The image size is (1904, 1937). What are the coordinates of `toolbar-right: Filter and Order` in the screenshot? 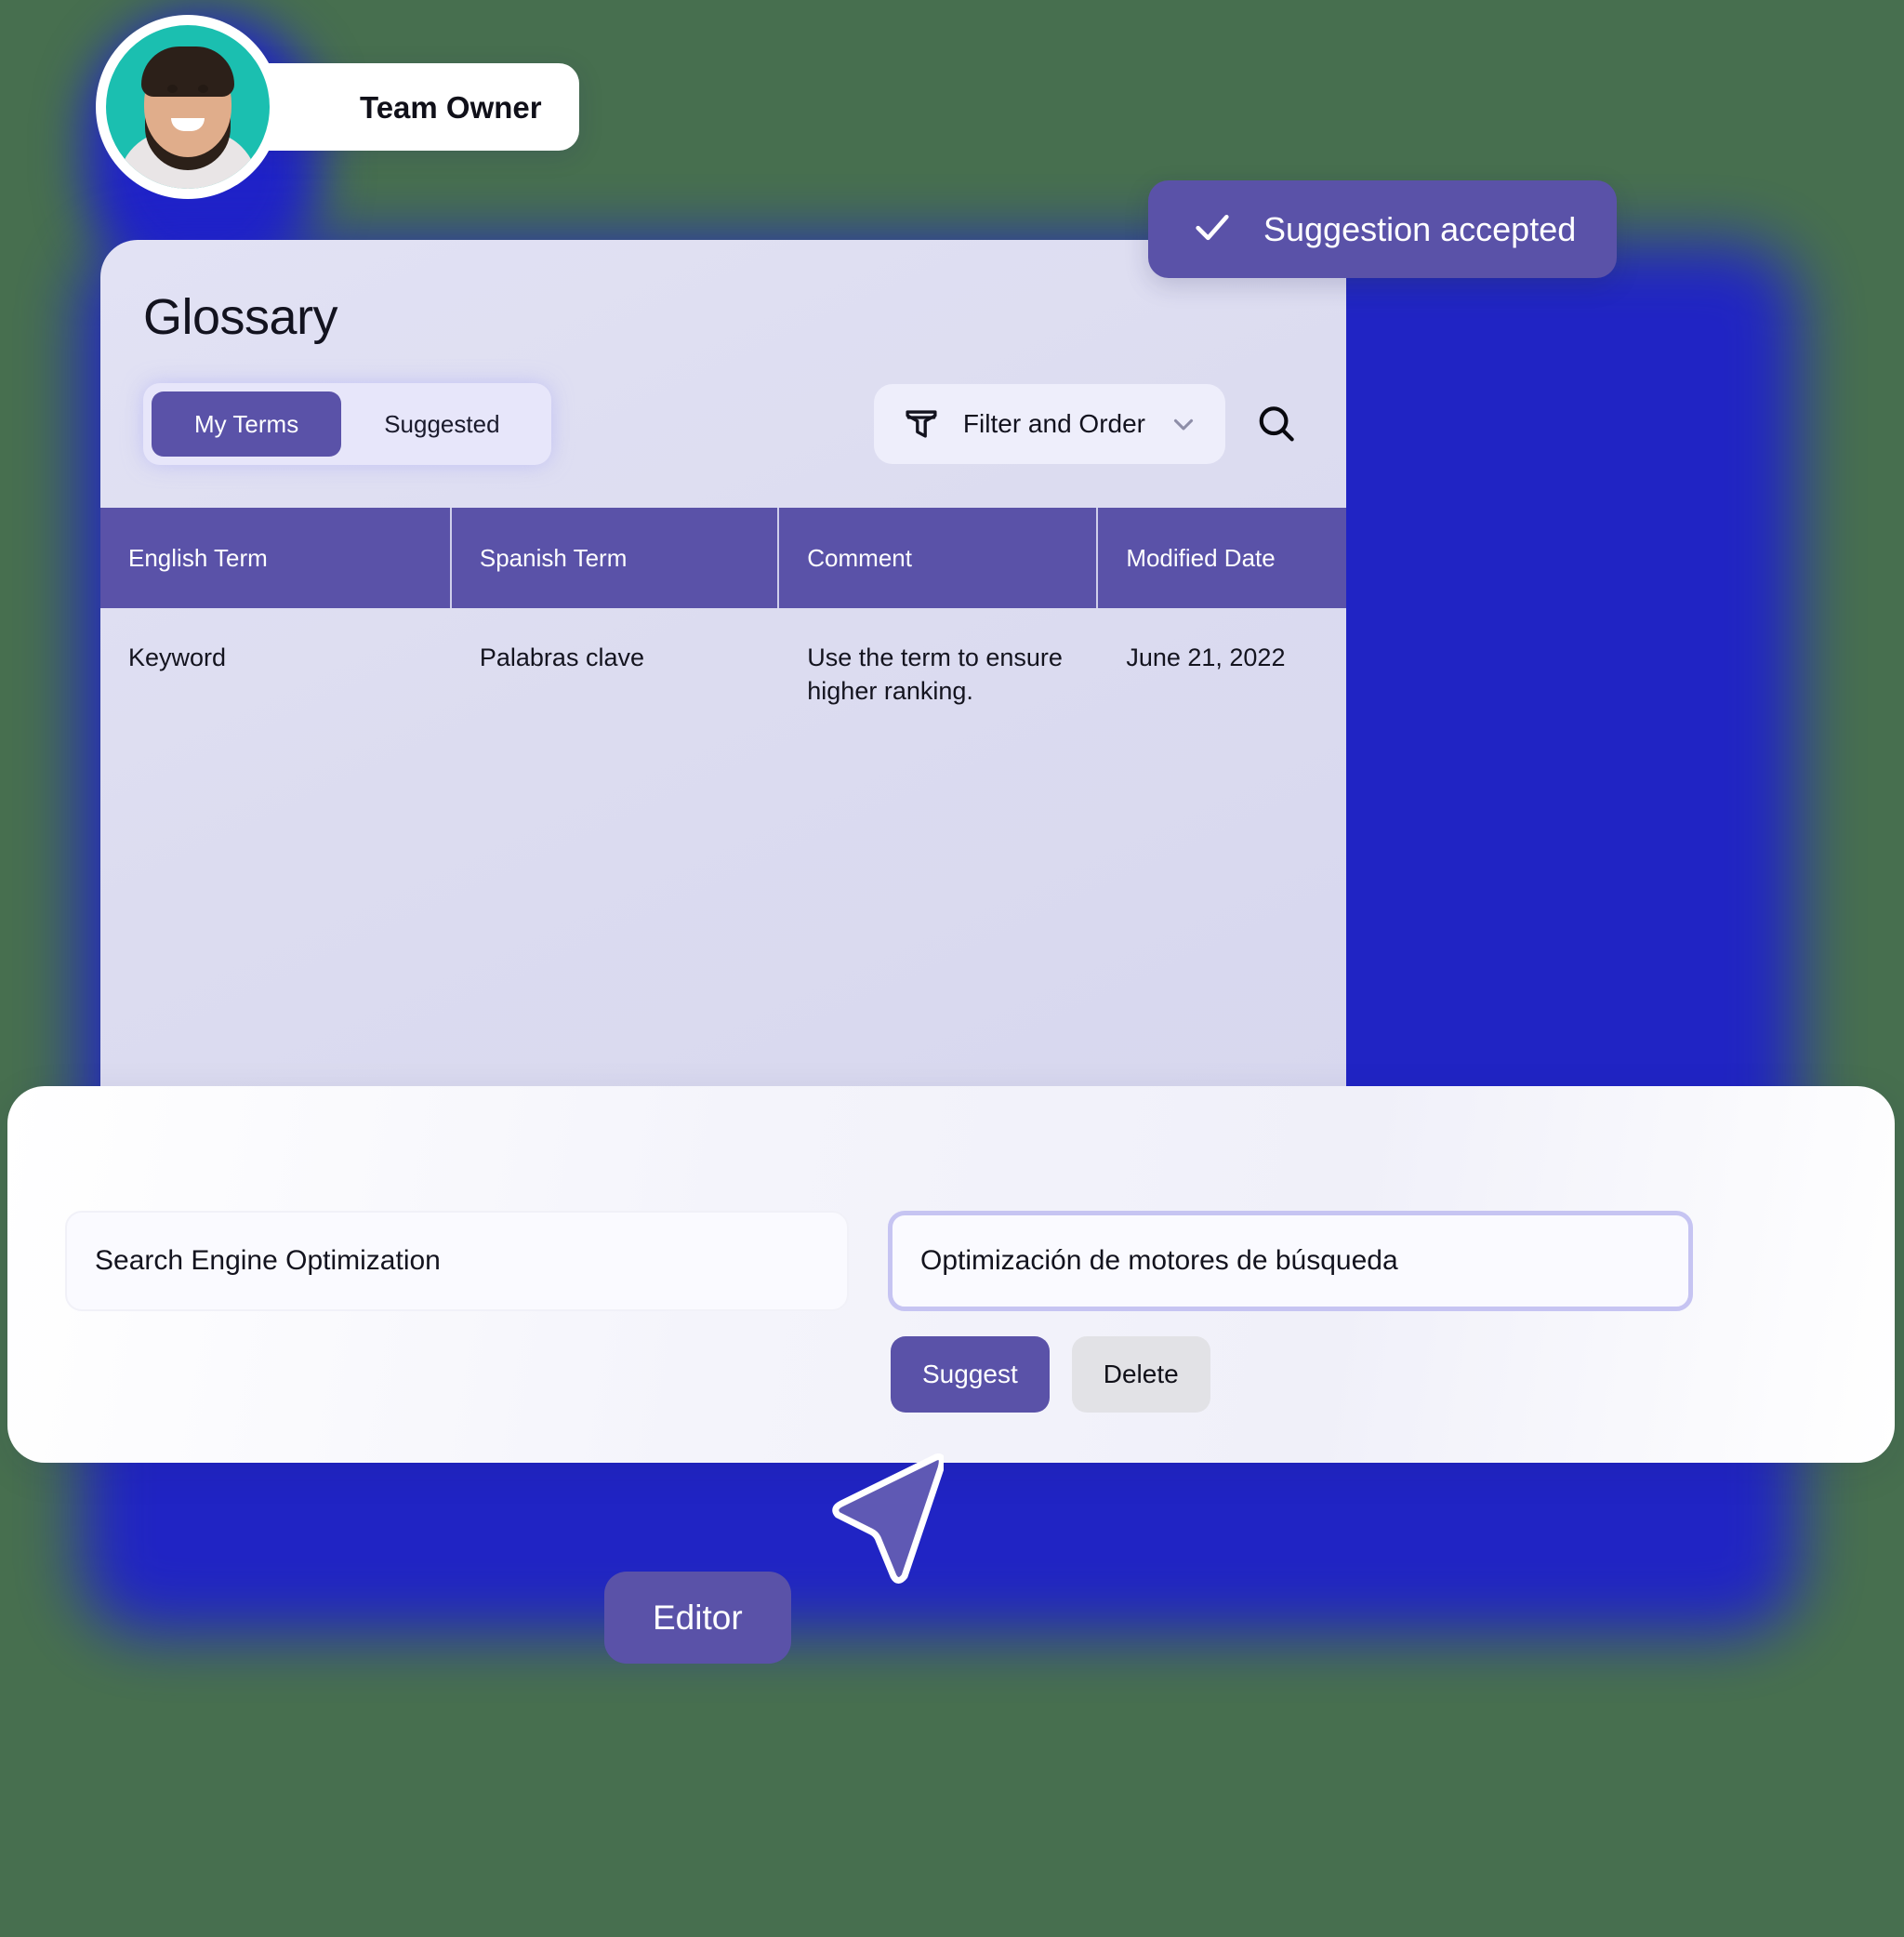 It's located at (1088, 424).